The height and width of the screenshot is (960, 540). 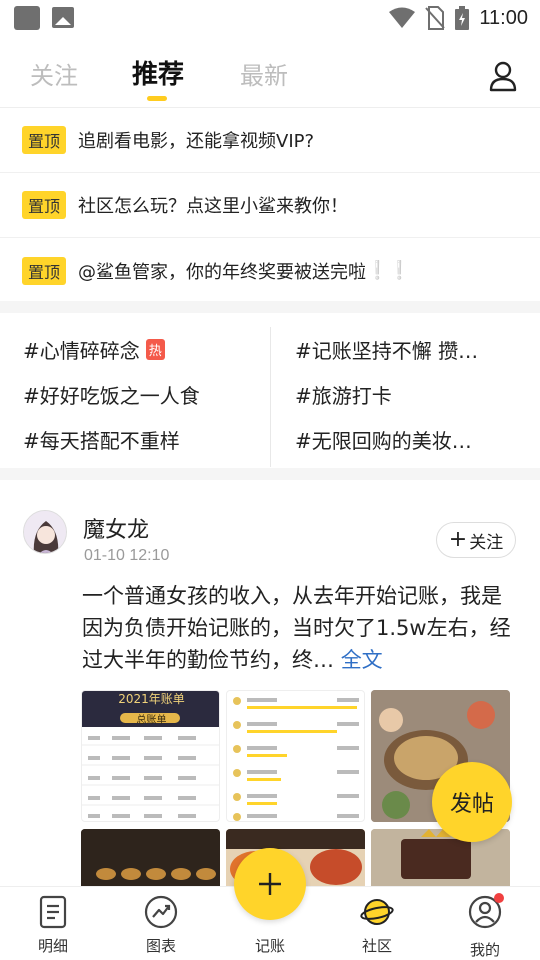 What do you see at coordinates (343, 394) in the screenshot?
I see `topic-item: #旅游打卡` at bounding box center [343, 394].